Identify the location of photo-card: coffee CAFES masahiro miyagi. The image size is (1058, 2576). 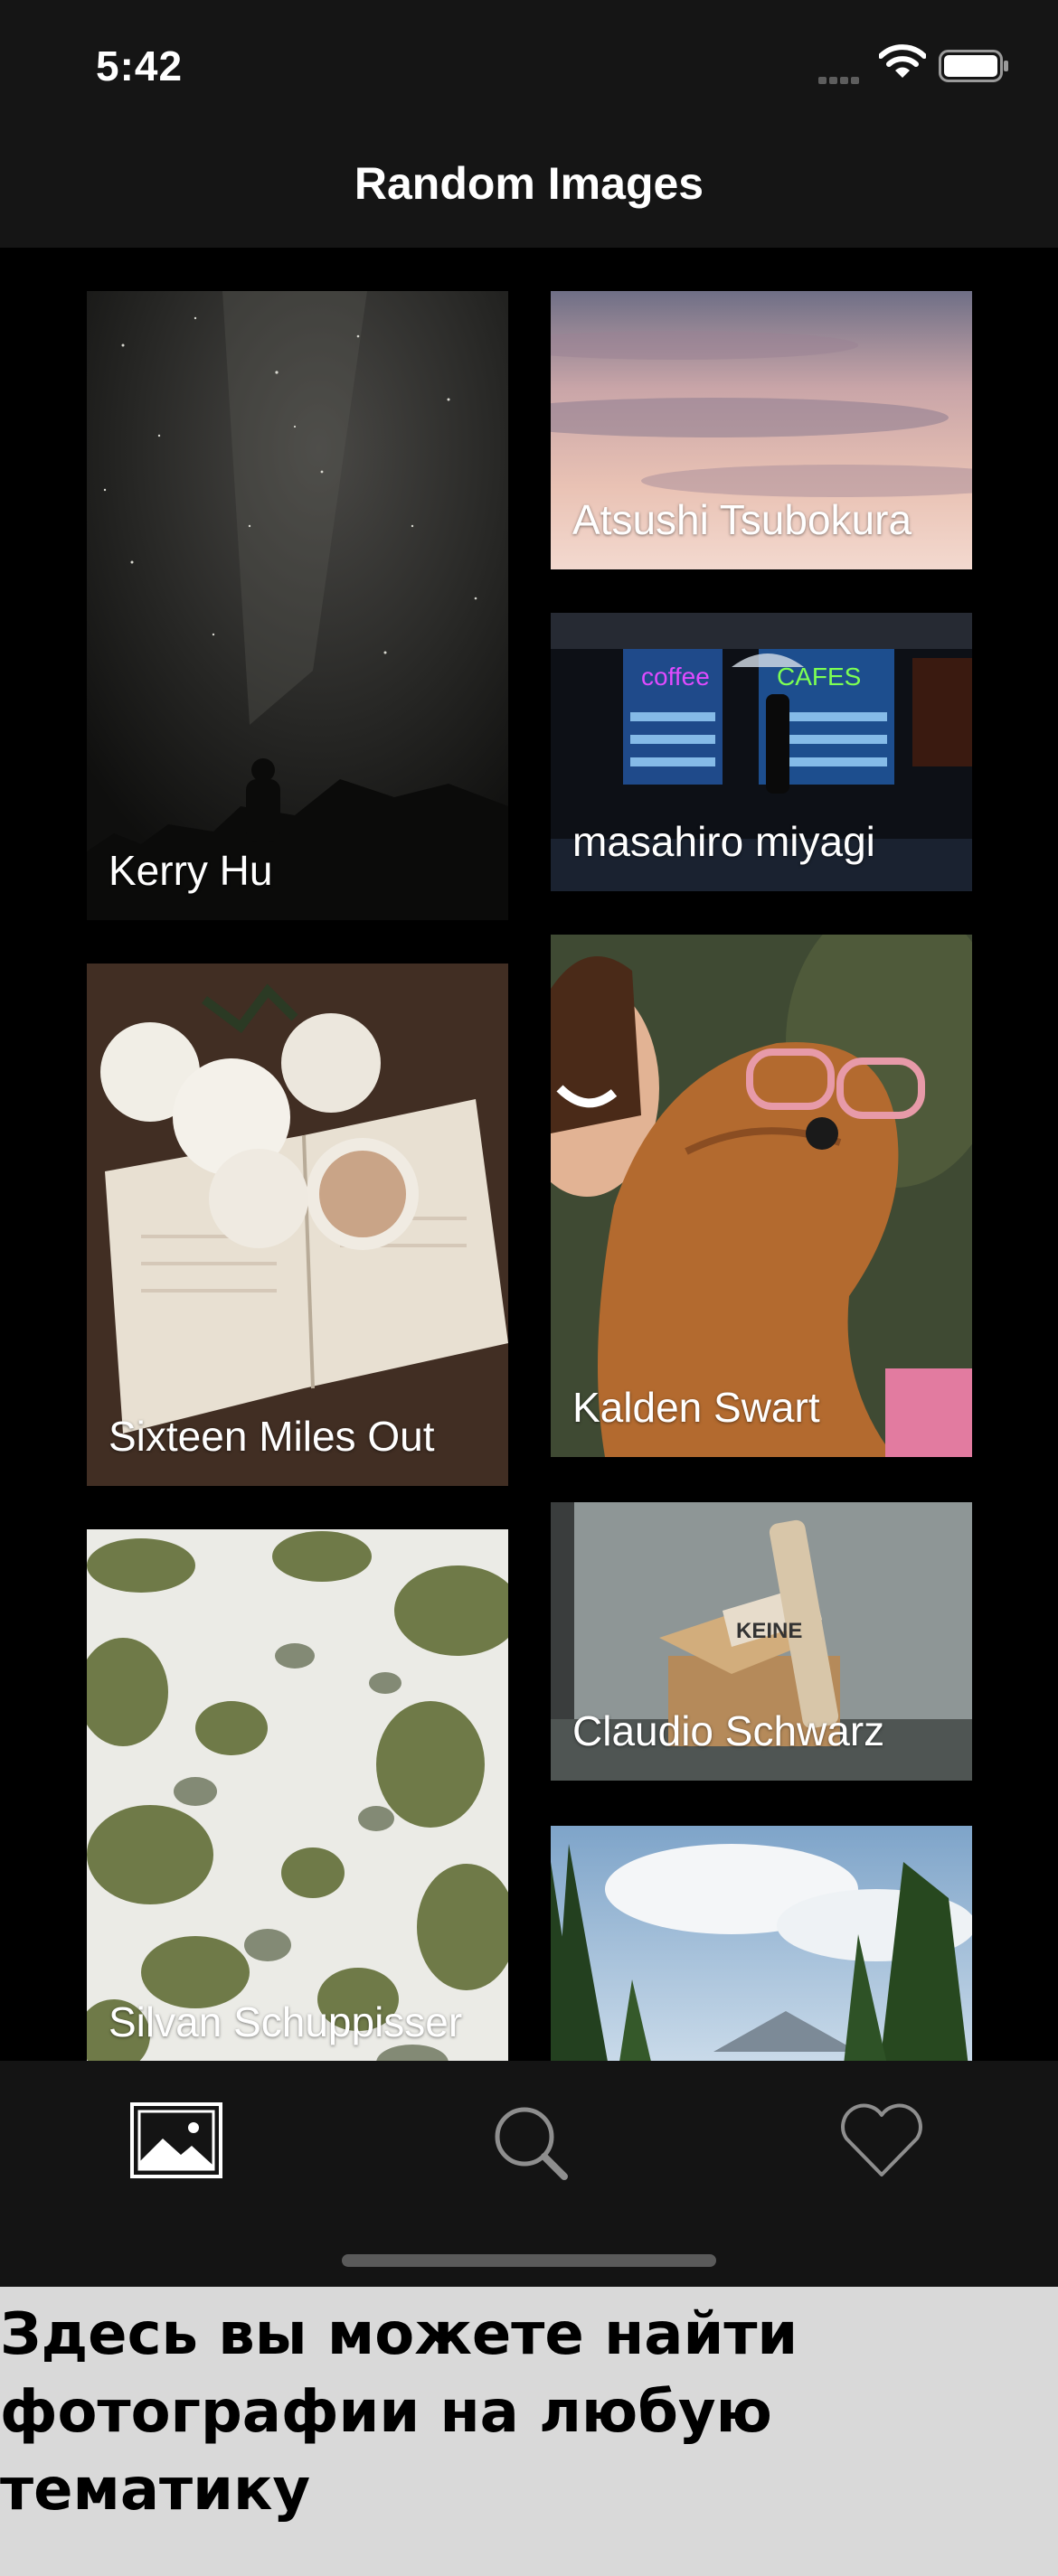
(761, 752).